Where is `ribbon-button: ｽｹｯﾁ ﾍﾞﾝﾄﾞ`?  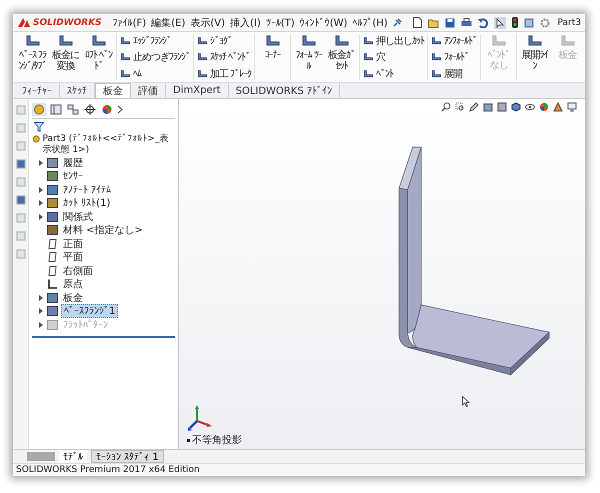
ribbon-button: ｽｹｯﾁ ﾍﾞﾝﾄﾞ is located at coordinates (224, 57).